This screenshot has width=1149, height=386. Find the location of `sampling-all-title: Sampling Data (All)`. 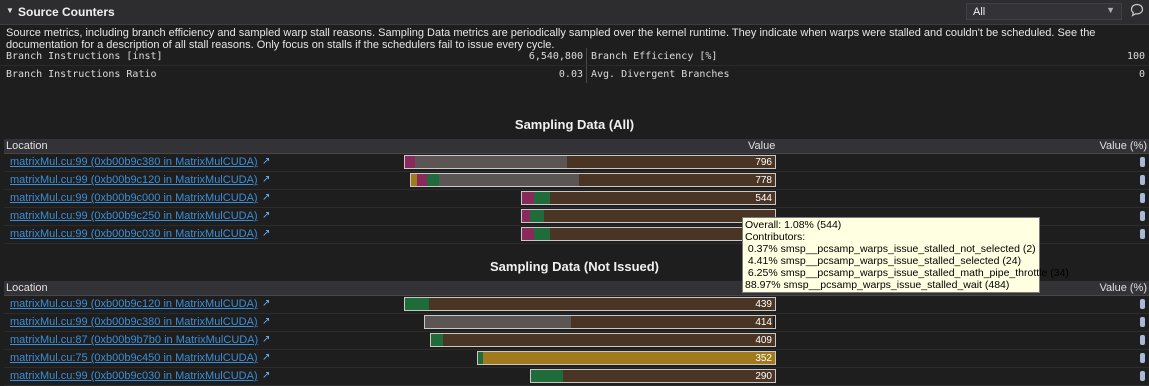

sampling-all-title: Sampling Data (All) is located at coordinates (574, 124).